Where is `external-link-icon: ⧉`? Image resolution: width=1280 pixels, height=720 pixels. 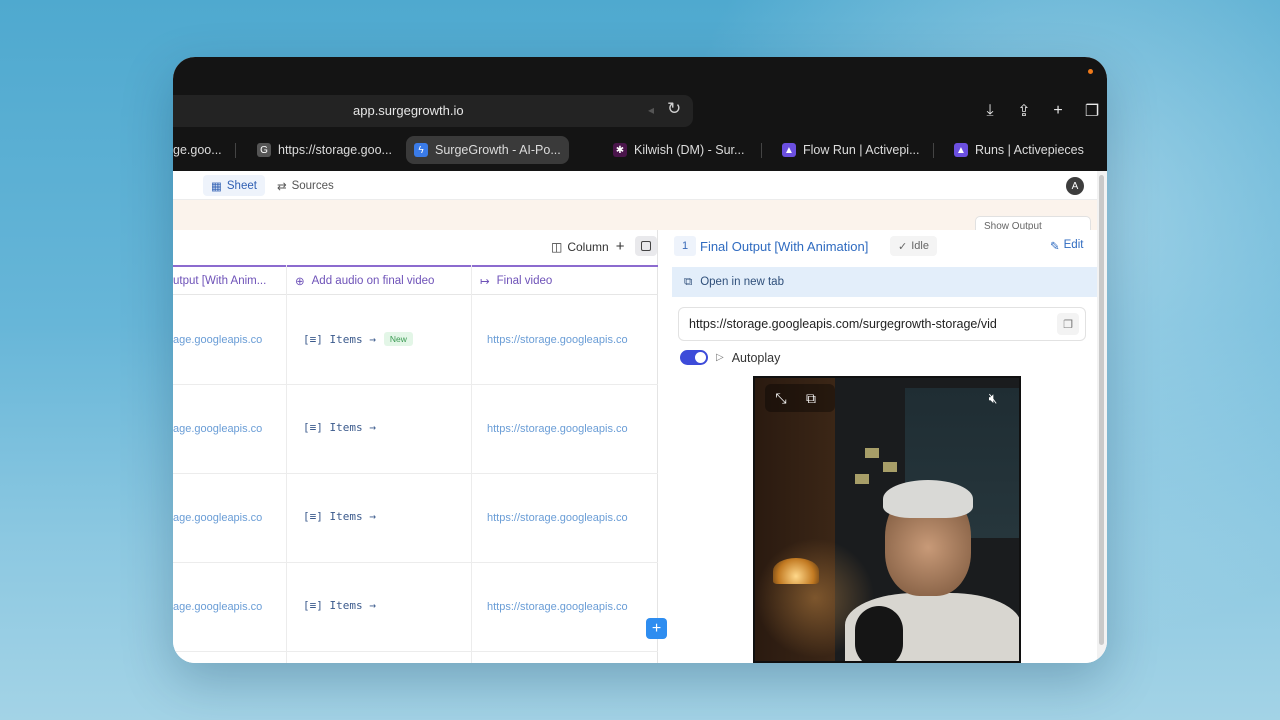 external-link-icon: ⧉ is located at coordinates (688, 281).